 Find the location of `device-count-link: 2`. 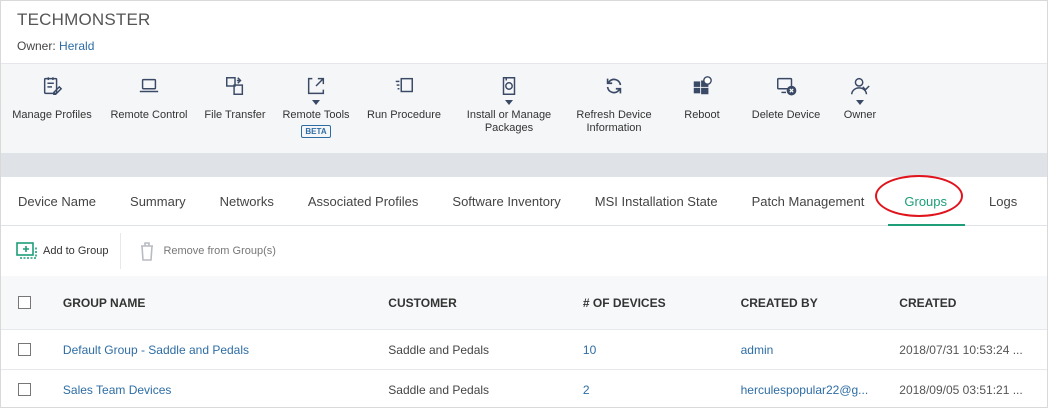

device-count-link: 2 is located at coordinates (662, 390).